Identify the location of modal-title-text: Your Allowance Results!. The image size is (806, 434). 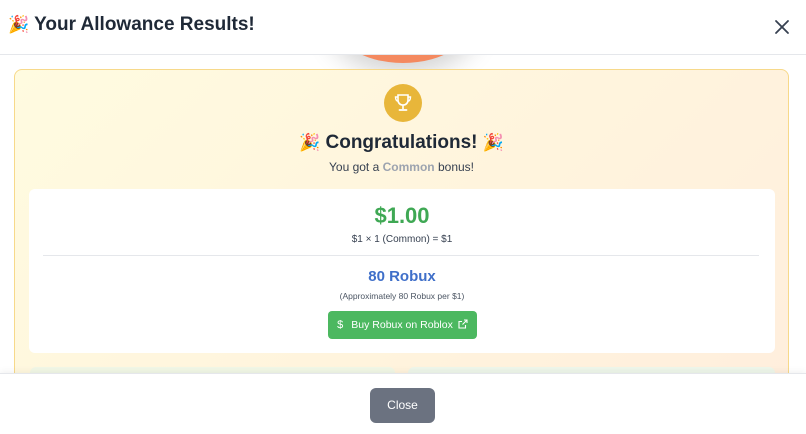
(144, 24).